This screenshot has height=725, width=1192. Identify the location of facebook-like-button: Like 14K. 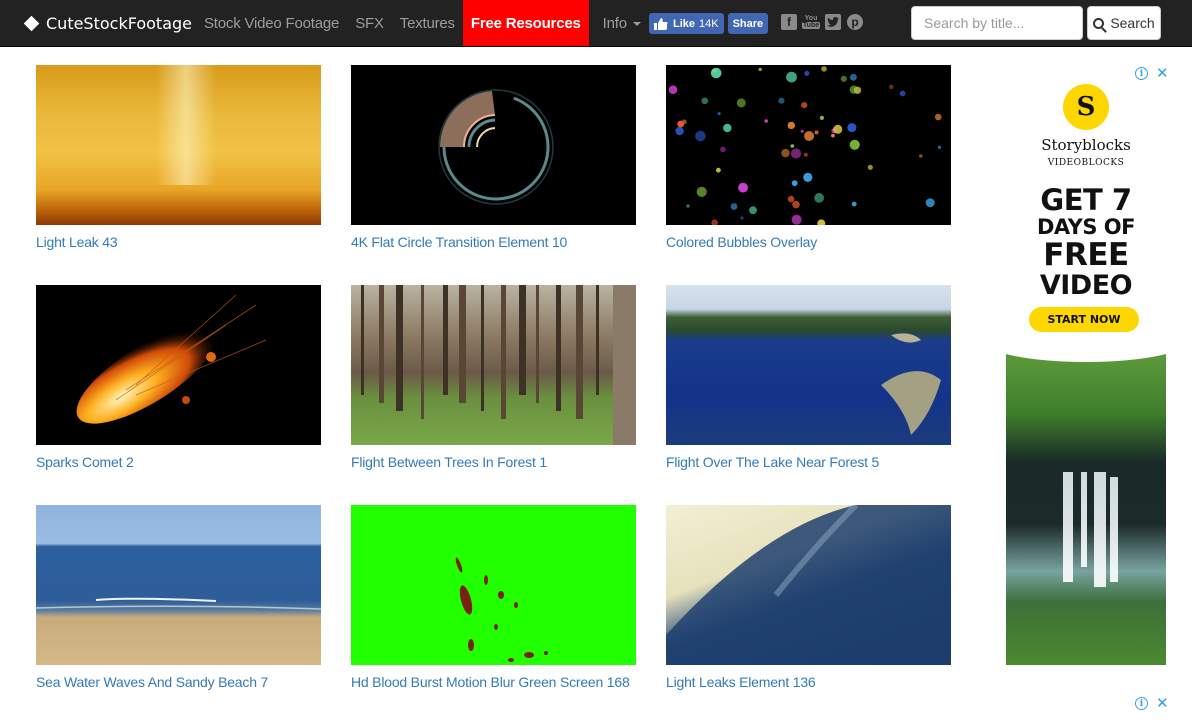
(686, 23).